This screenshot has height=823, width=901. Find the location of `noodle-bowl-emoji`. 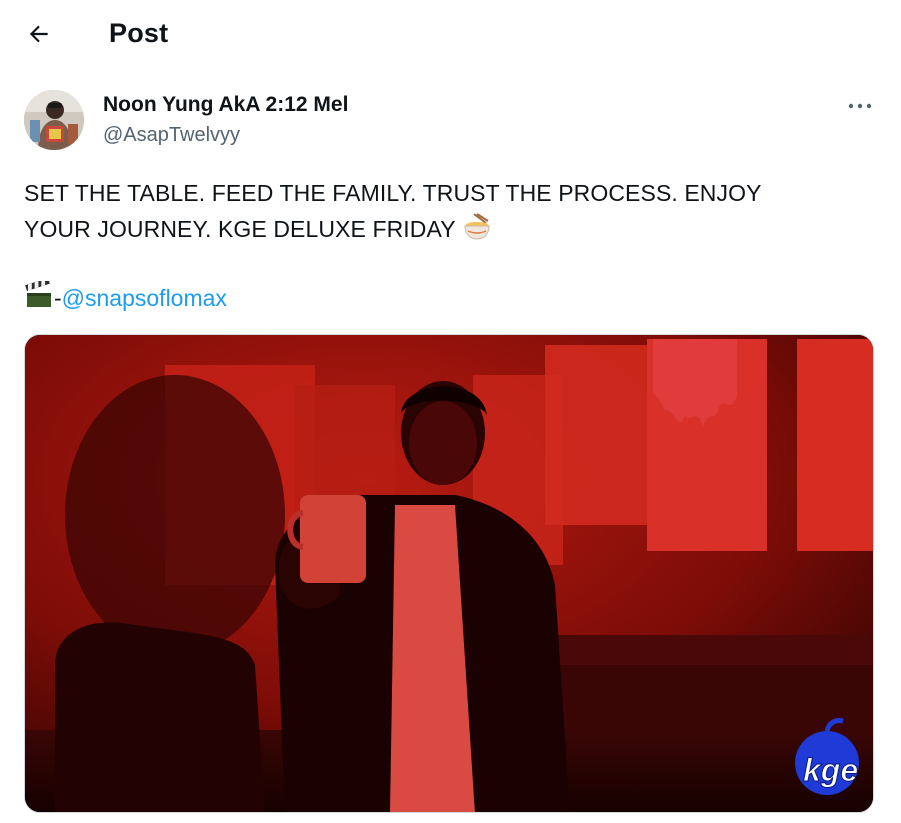

noodle-bowl-emoji is located at coordinates (477, 231).